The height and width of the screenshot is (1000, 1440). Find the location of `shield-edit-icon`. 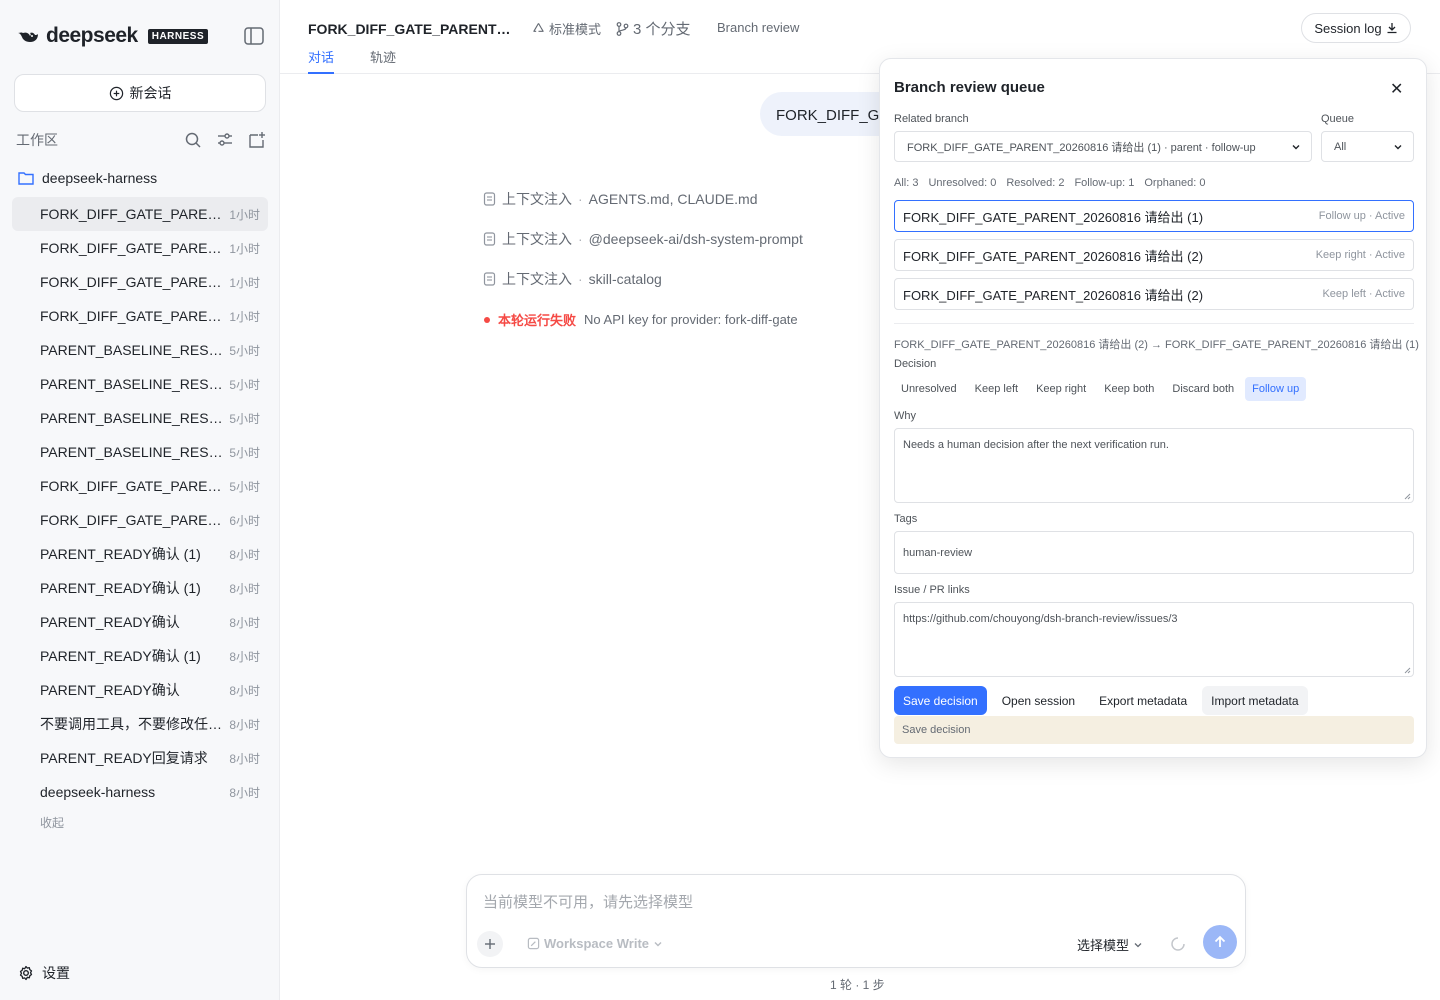

shield-edit-icon is located at coordinates (533, 943).